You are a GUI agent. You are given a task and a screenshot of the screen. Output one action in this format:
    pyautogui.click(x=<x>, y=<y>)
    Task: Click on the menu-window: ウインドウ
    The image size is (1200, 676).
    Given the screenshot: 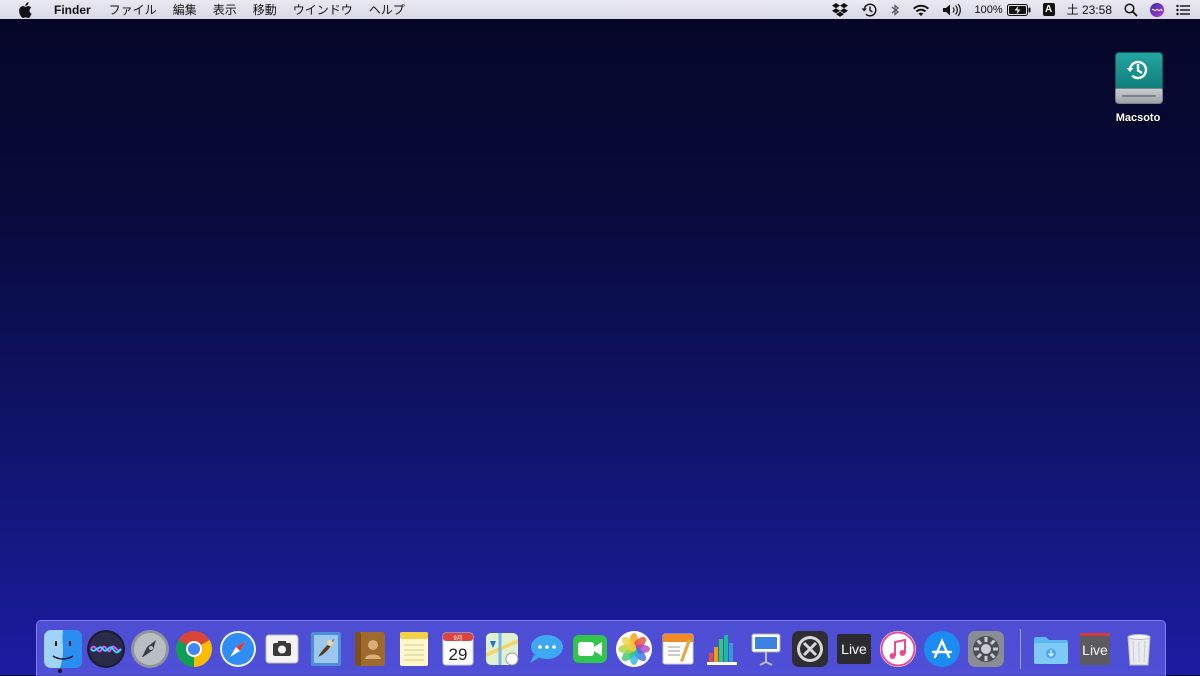 What is the action you would take?
    pyautogui.click(x=323, y=9)
    